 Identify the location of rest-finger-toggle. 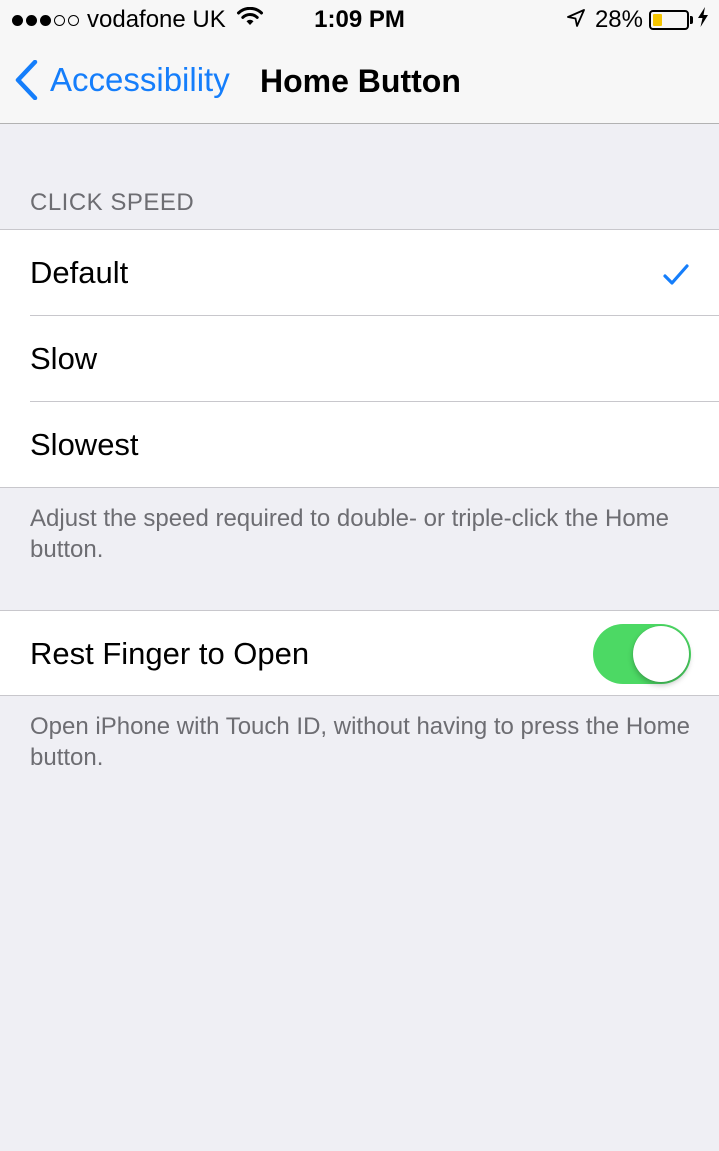
(642, 654).